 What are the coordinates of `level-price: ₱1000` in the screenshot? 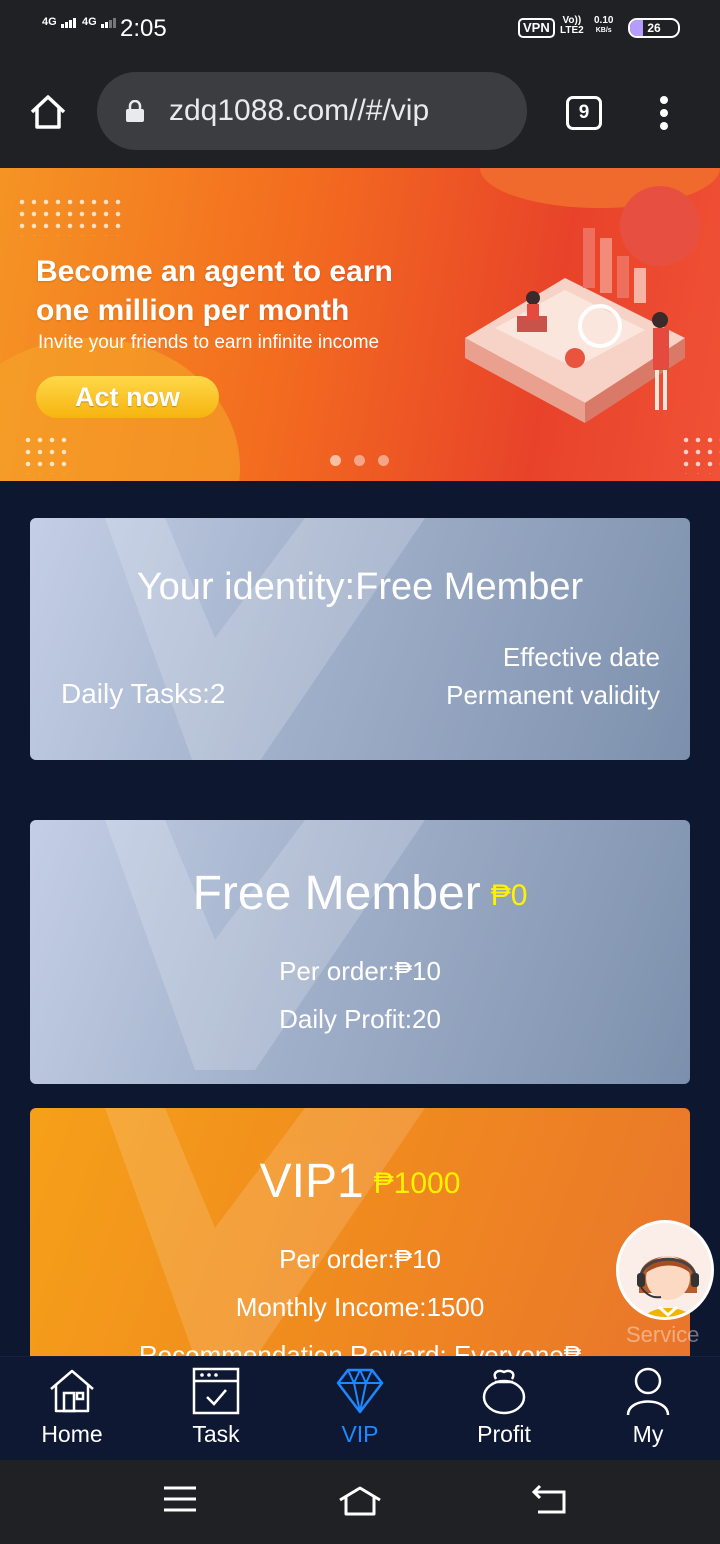 It's located at (417, 1184).